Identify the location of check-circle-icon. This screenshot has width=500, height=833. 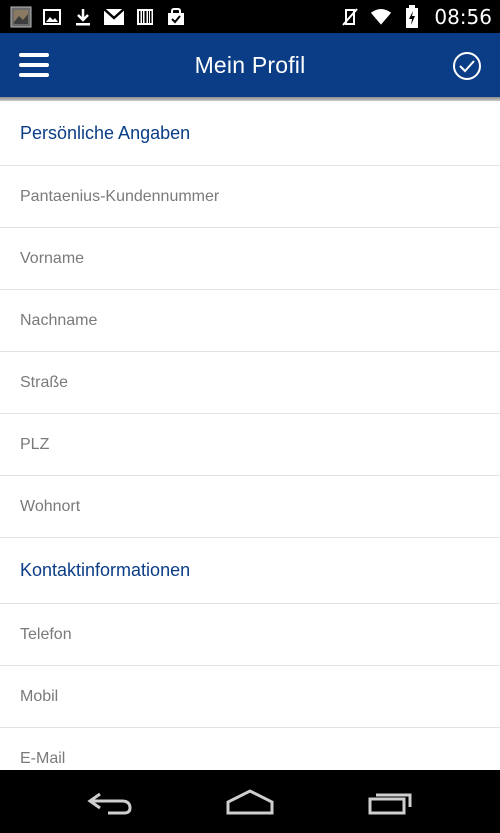
(467, 66).